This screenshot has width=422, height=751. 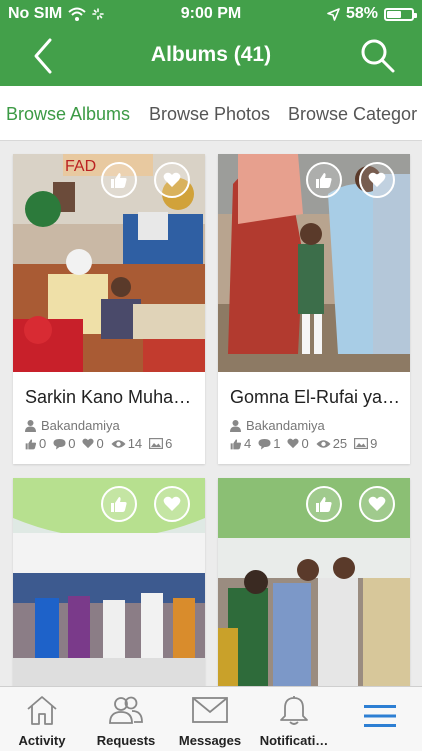 I want to click on bell-icon, so click(x=294, y=710).